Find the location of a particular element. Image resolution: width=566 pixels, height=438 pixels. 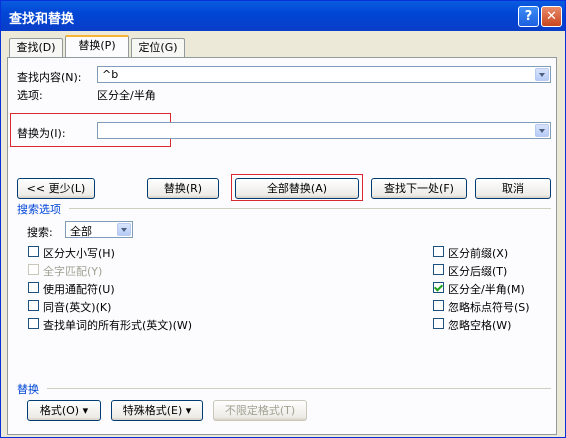

find-what-combo: ^b is located at coordinates (324, 74).